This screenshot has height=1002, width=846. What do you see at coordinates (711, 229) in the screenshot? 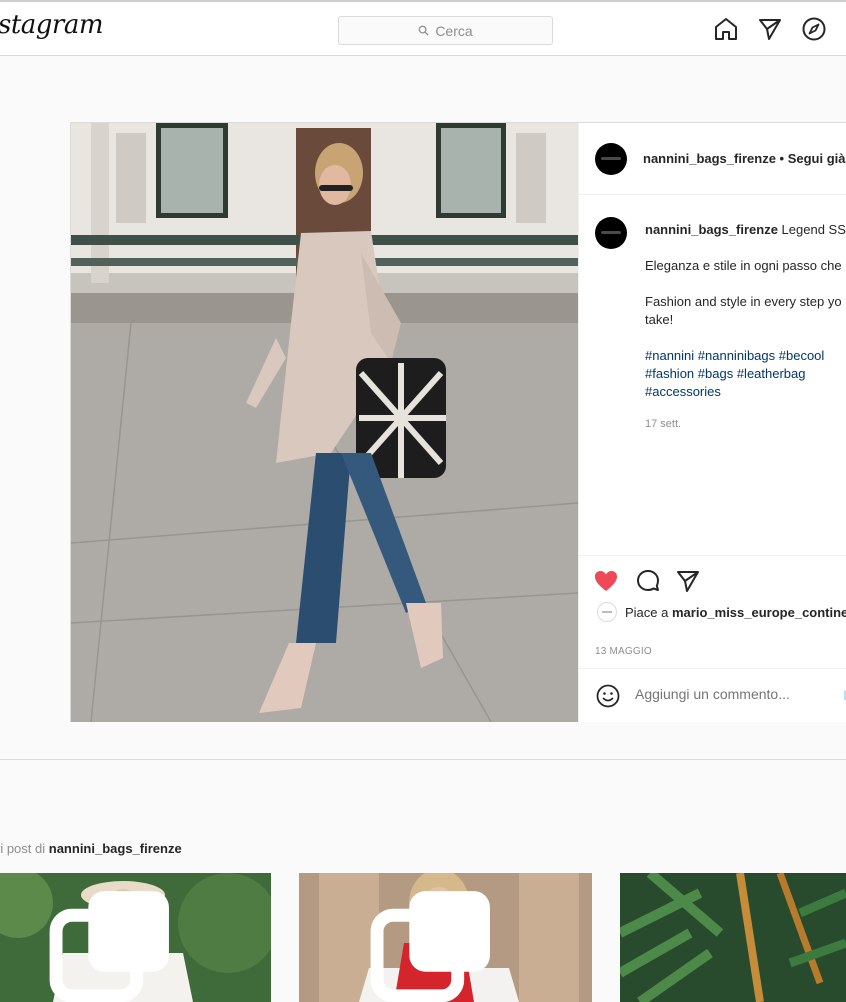
I see `caption-username: nannini_bags_firenze` at bounding box center [711, 229].